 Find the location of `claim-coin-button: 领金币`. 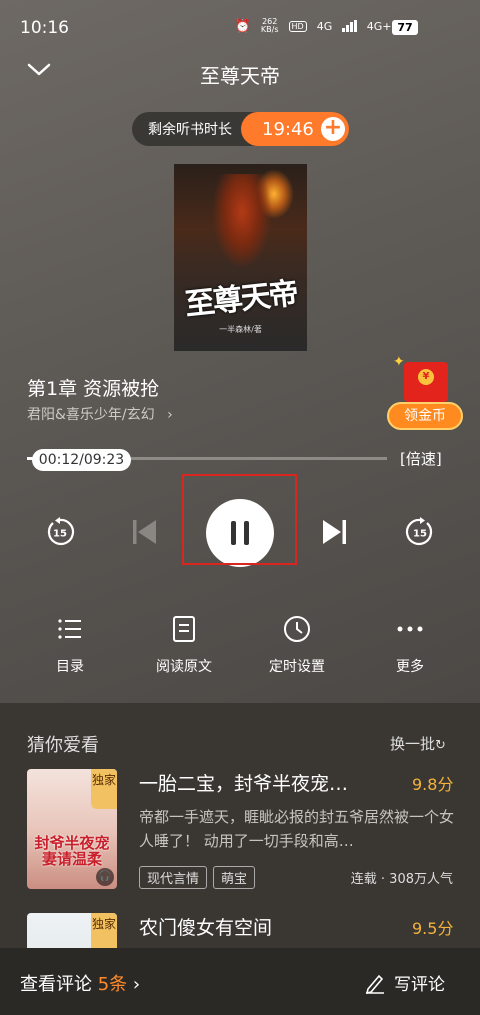

claim-coin-button: 领金币 is located at coordinates (425, 416).